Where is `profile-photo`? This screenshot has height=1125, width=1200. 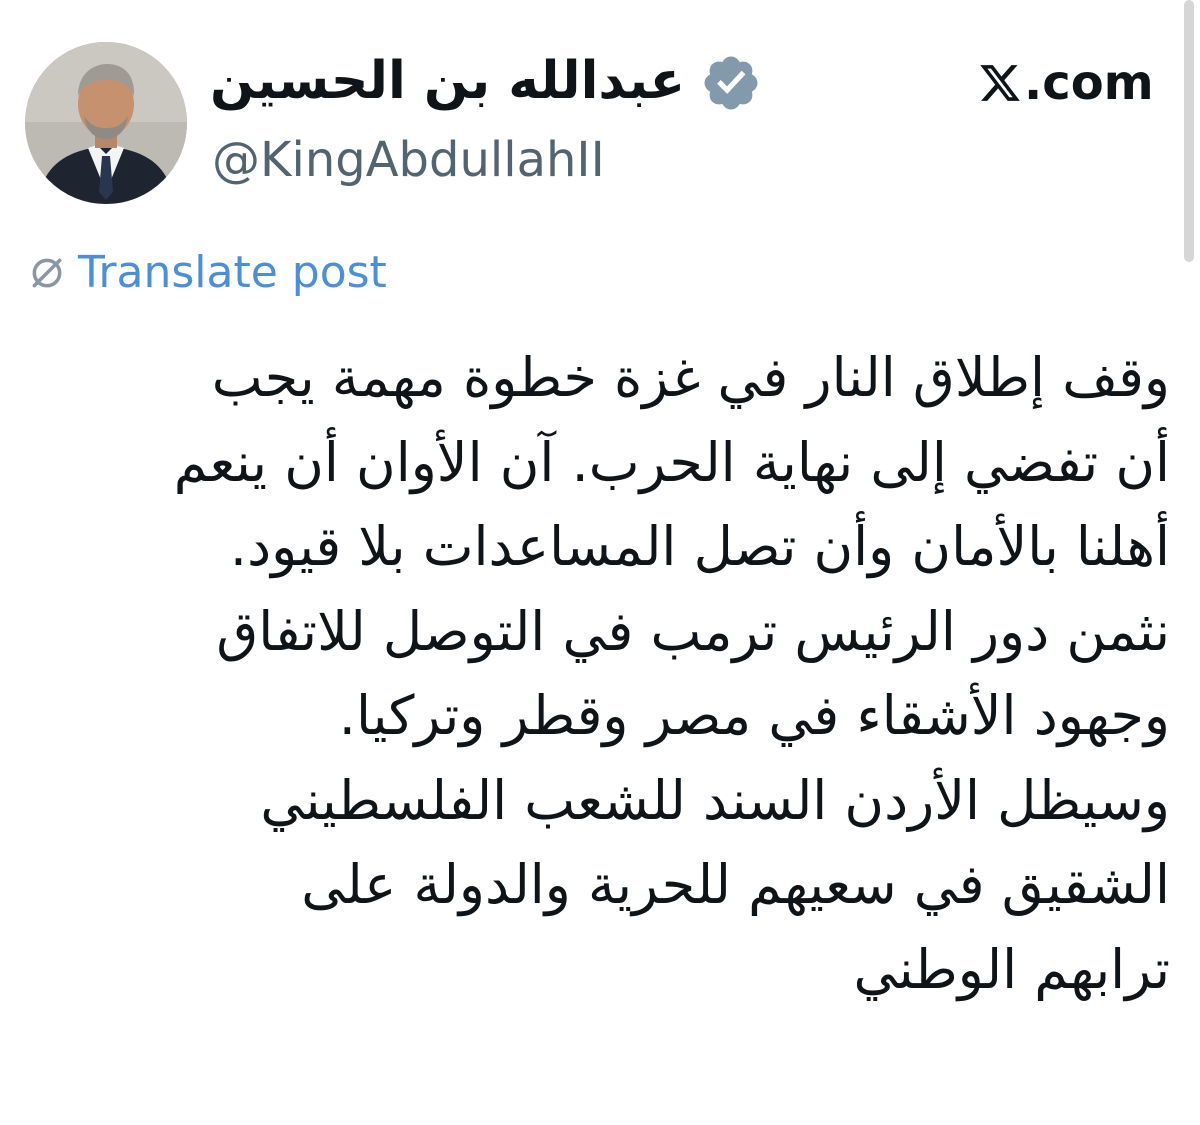
profile-photo is located at coordinates (106, 123).